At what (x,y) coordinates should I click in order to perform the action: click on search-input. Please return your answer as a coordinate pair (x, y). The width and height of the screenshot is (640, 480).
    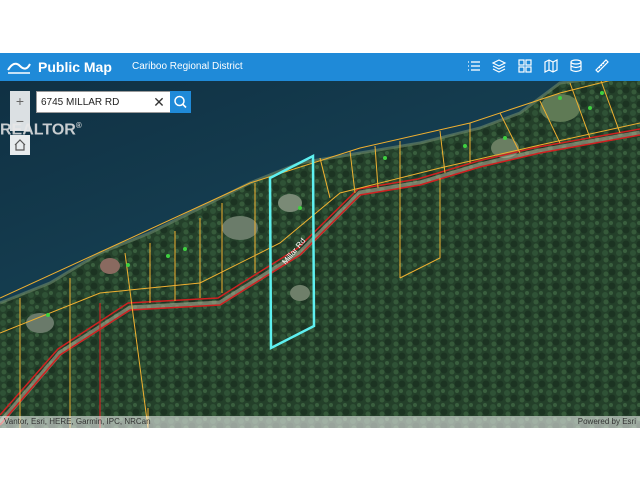
    Looking at the image, I should click on (95, 102).